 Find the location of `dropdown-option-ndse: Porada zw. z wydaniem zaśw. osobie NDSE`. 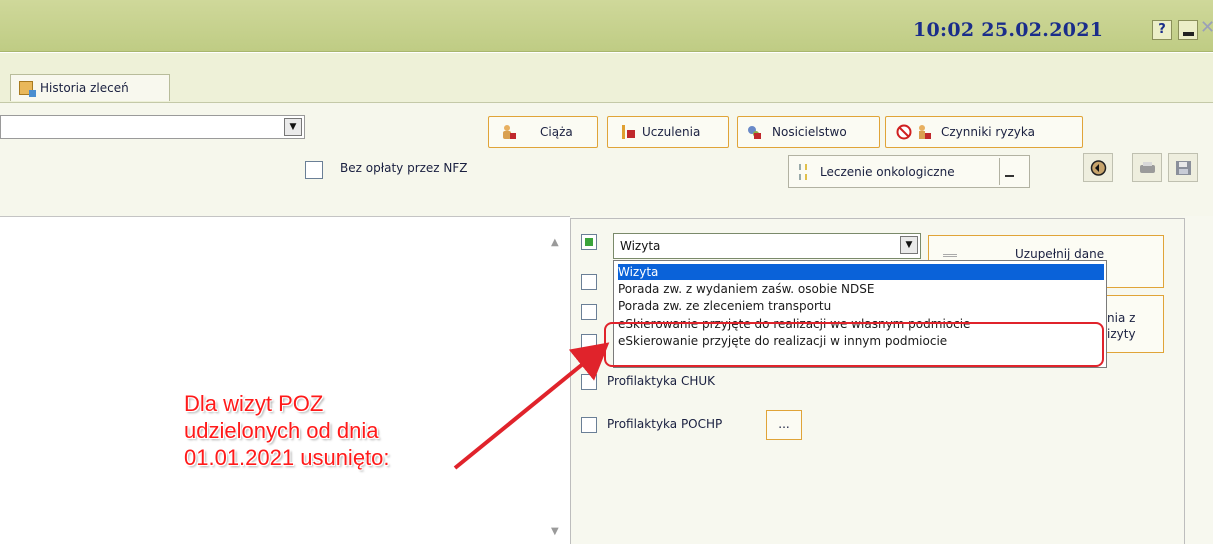

dropdown-option-ndse: Porada zw. z wydaniem zaśw. osobie NDSE is located at coordinates (861, 289).